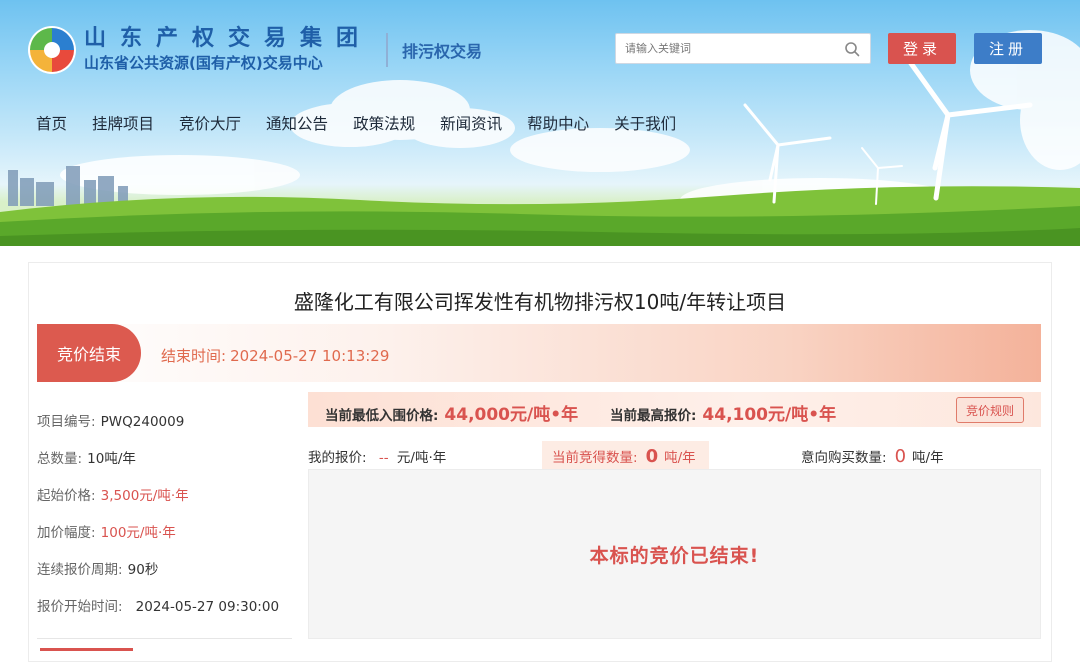 The image size is (1080, 662). I want to click on detail-value: 10吨/年, so click(111, 459).